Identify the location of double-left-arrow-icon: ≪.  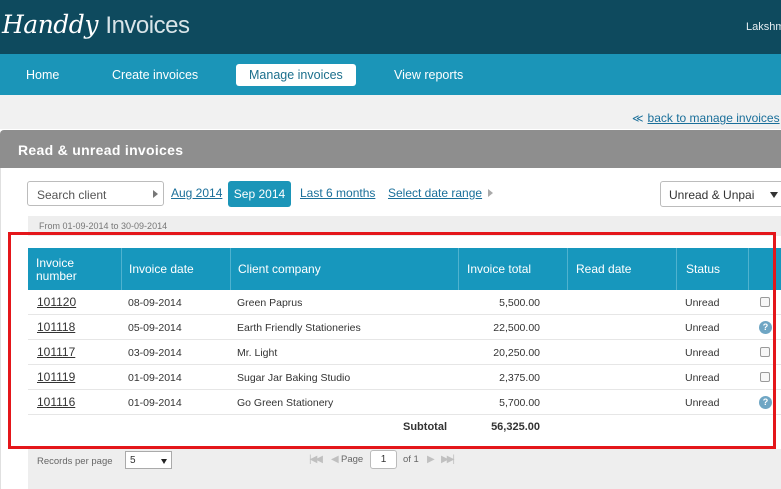
(638, 119).